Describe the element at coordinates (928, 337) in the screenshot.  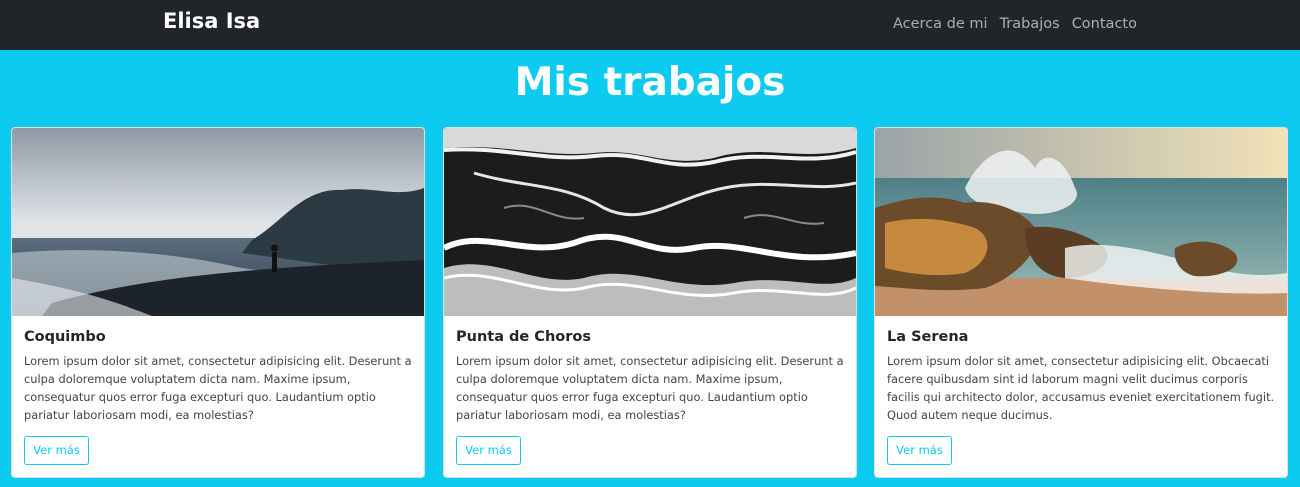
I see `card-title: La Serena` at that location.